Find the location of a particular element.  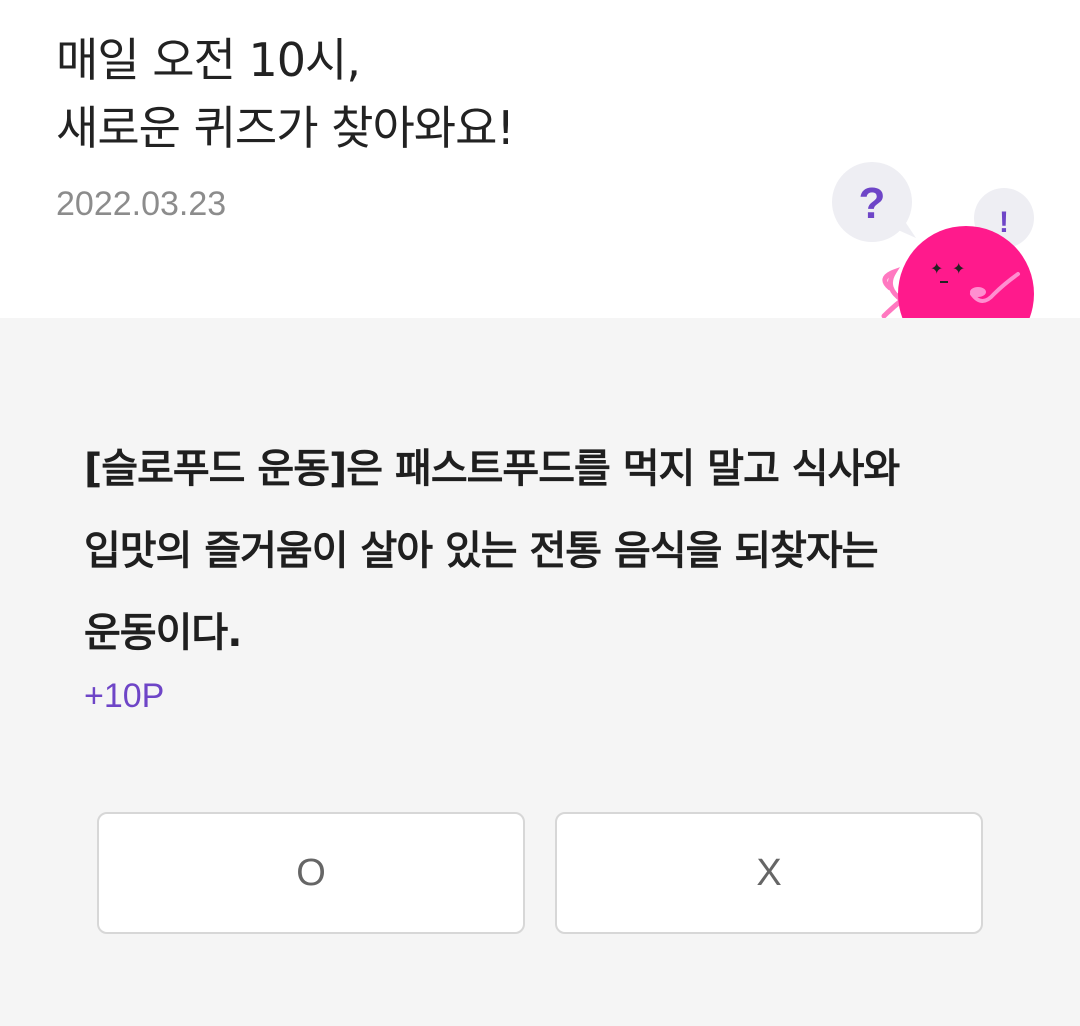

answer-o-button: O is located at coordinates (311, 873).